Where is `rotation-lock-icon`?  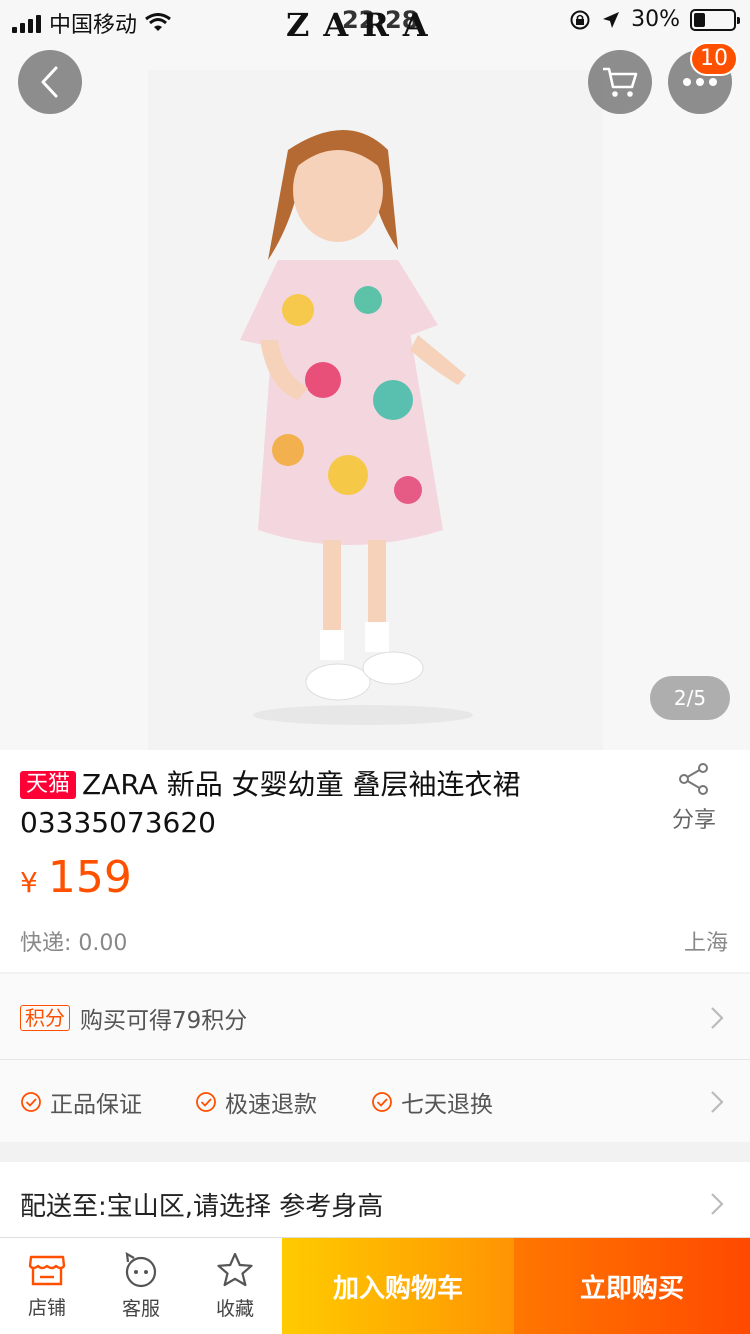 rotation-lock-icon is located at coordinates (580, 19).